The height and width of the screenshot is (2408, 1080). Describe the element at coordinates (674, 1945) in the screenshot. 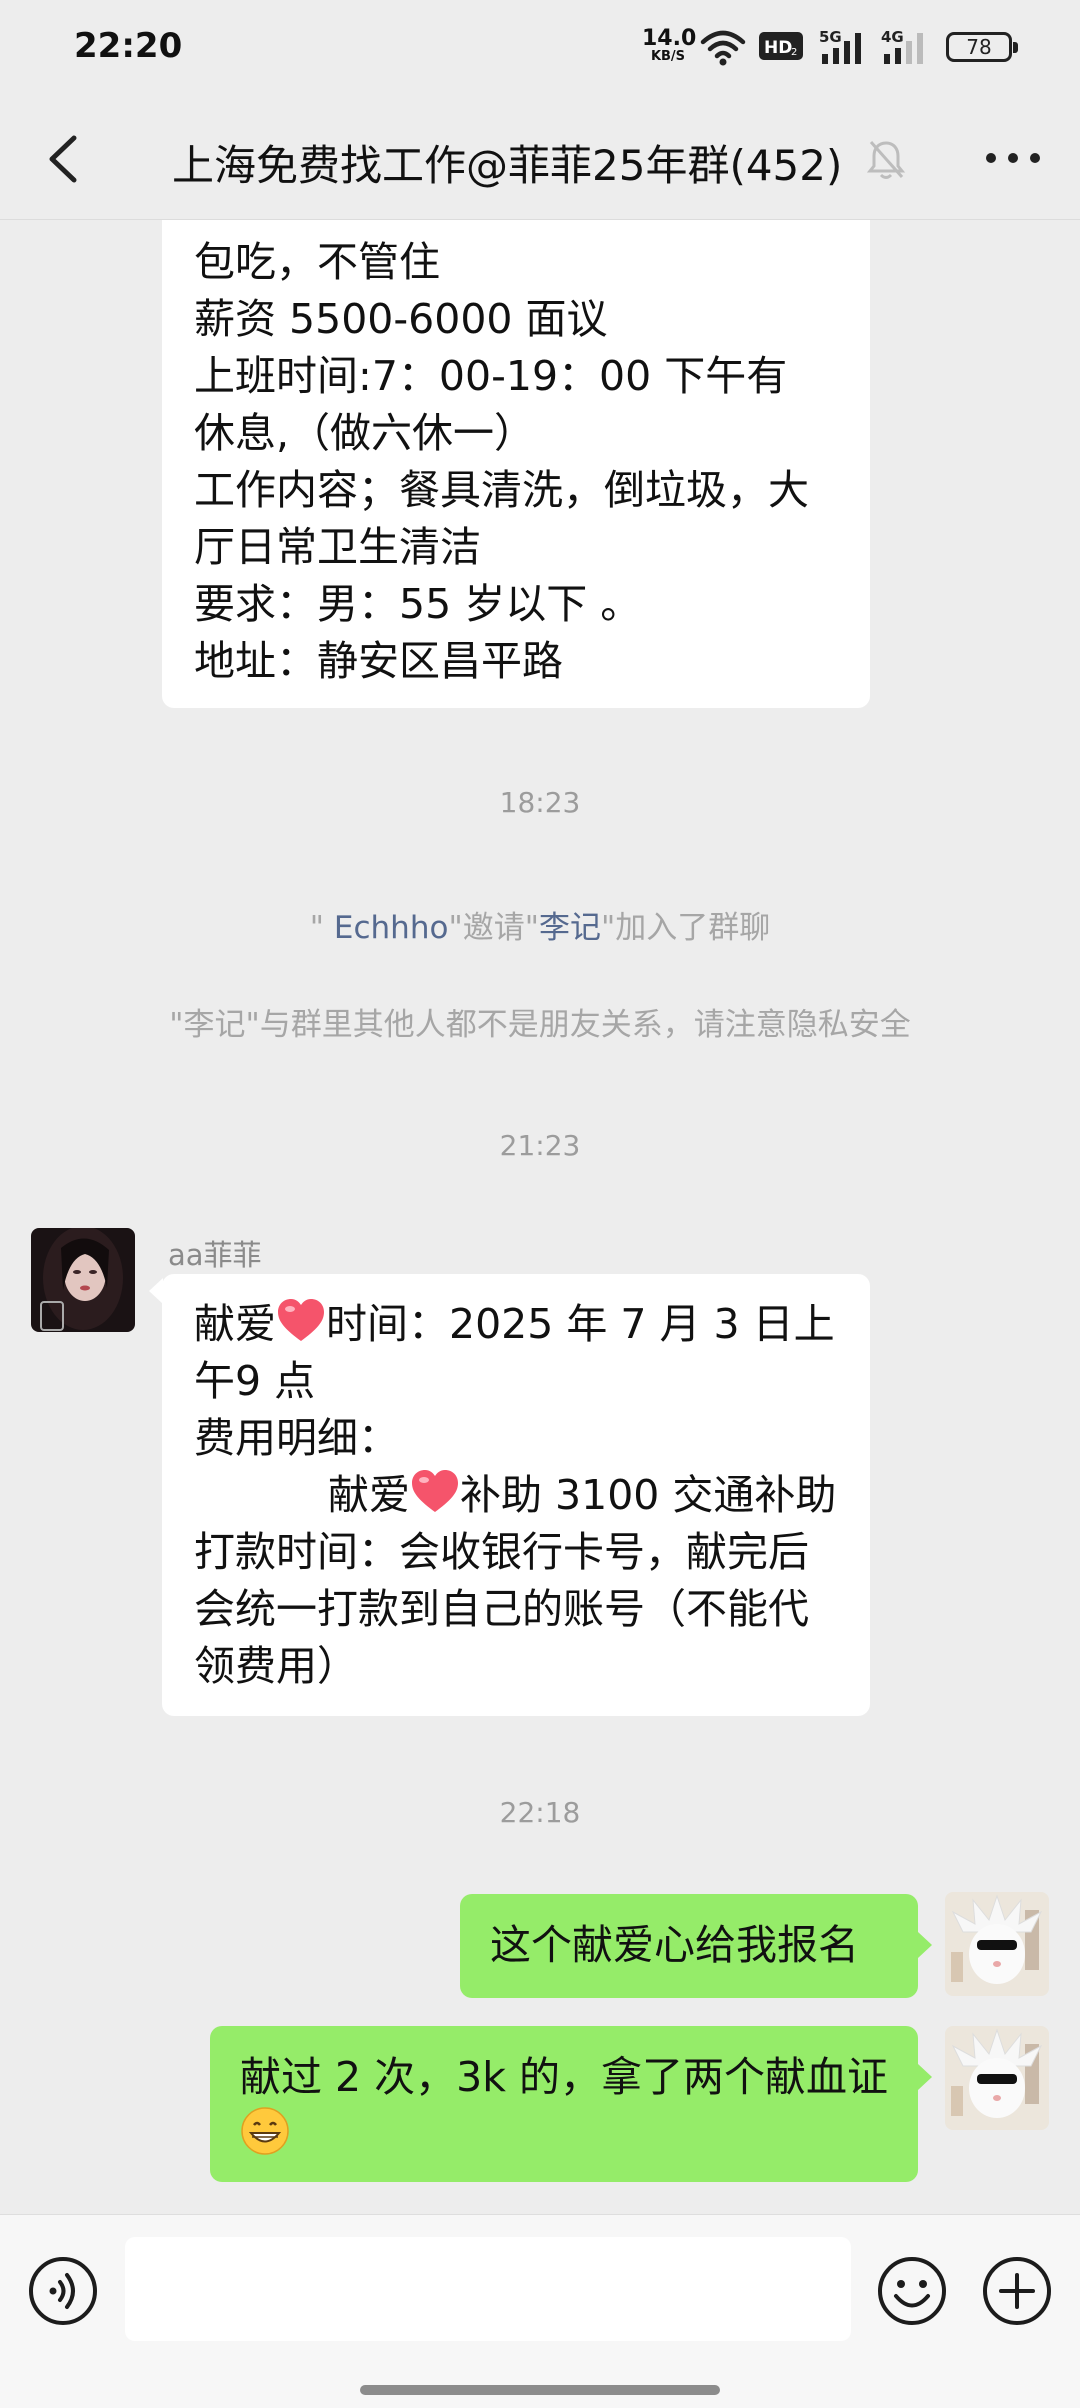

I see `message-text: 这个献爱心给我报名` at that location.